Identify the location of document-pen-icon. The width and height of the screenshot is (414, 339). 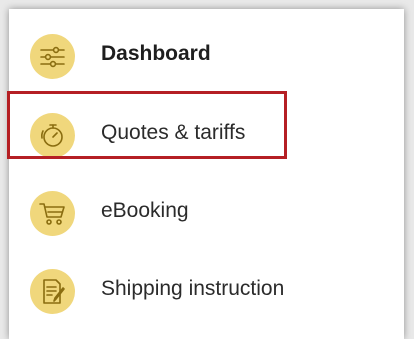
(52, 291).